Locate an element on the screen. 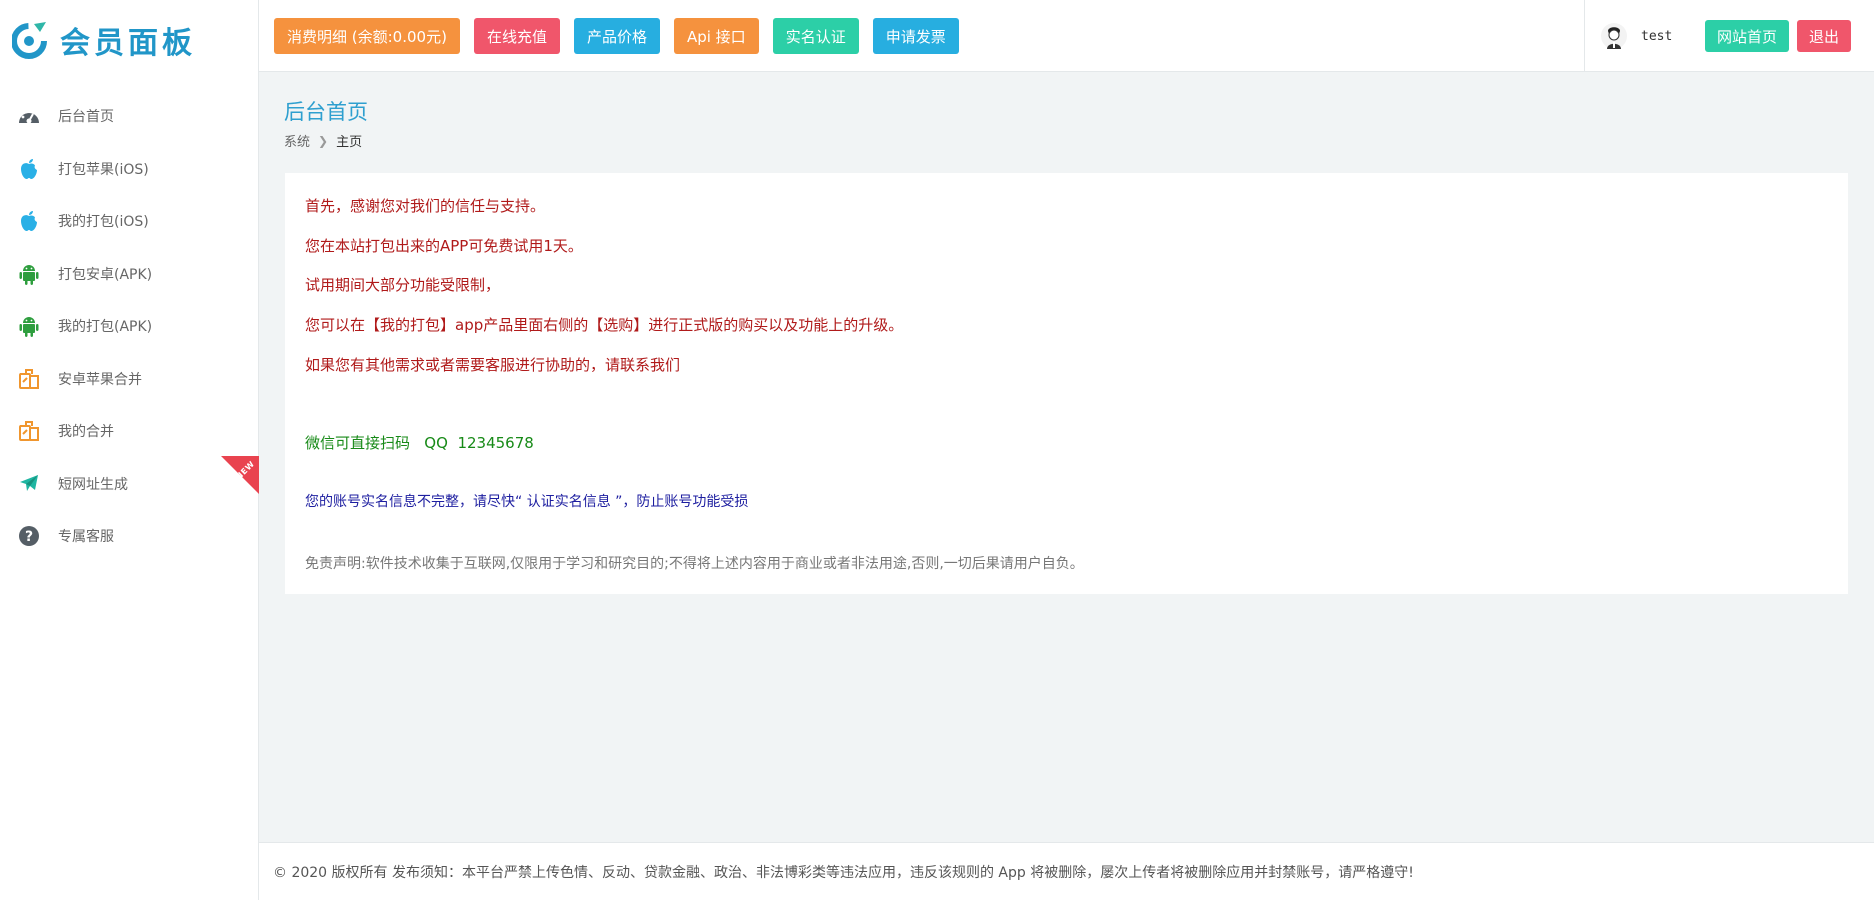 This screenshot has width=1874, height=900. breadcrumb-home: 主页 is located at coordinates (349, 142).